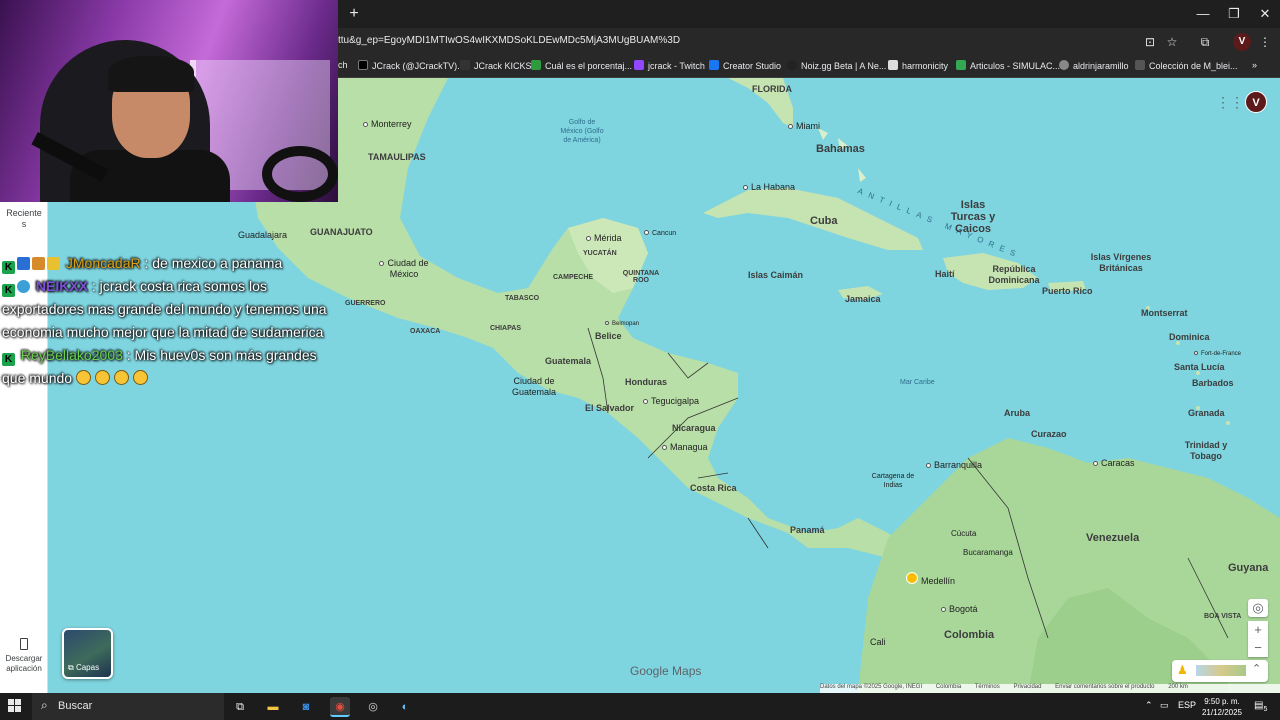 The height and width of the screenshot is (720, 1280). What do you see at coordinates (745, 65) in the screenshot?
I see `bookmark-item: Creator Studio` at bounding box center [745, 65].